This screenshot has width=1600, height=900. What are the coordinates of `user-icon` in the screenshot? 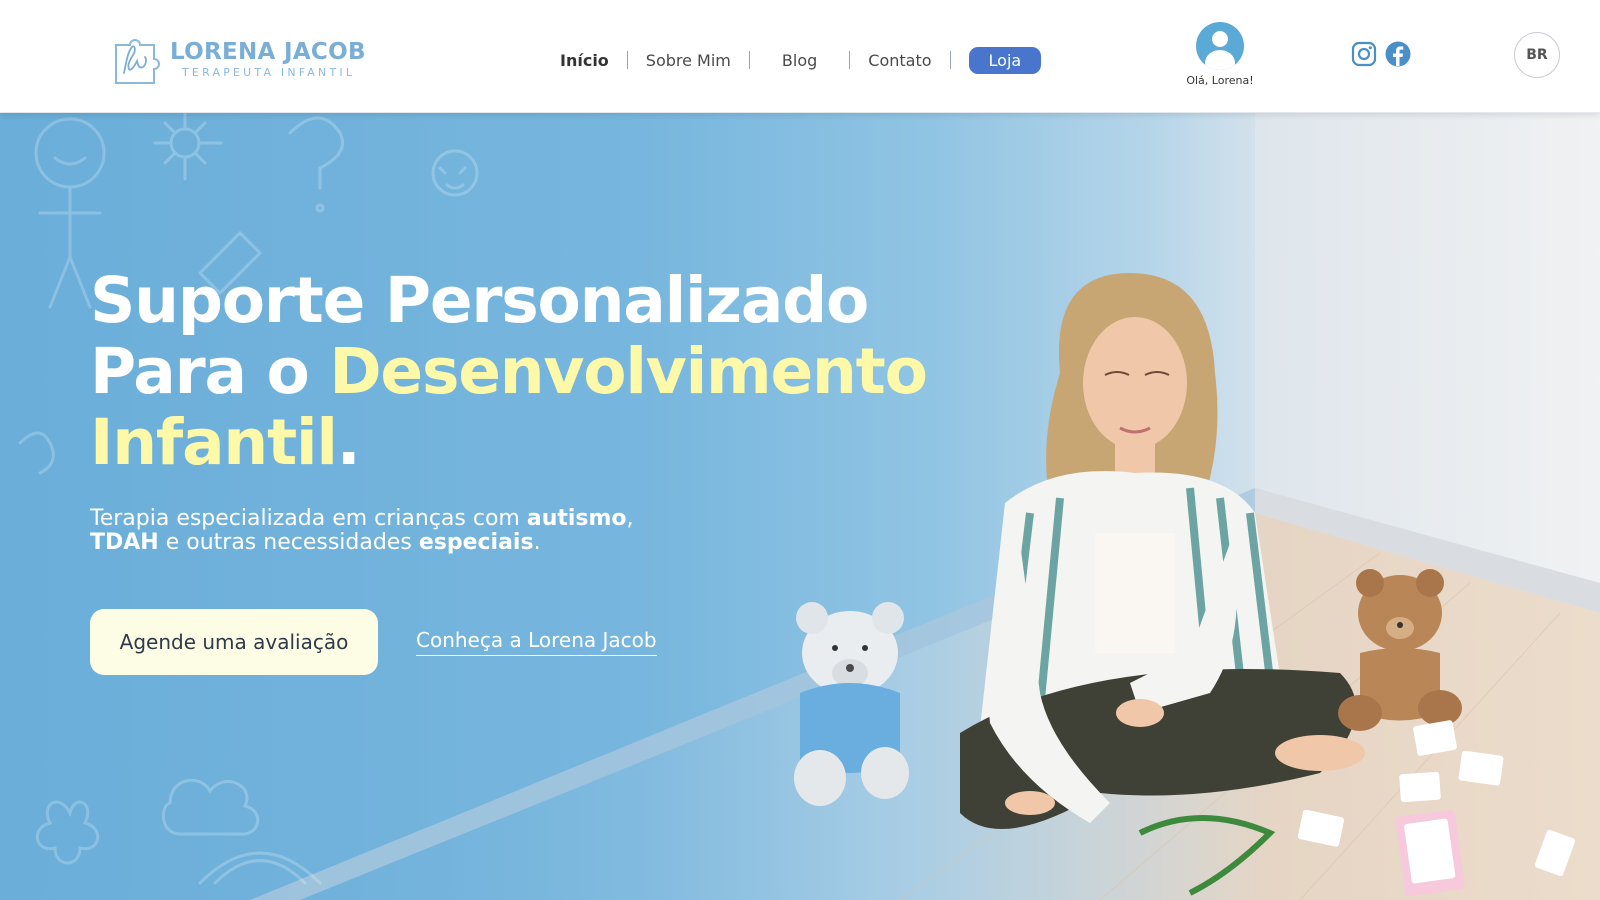 It's located at (1220, 46).